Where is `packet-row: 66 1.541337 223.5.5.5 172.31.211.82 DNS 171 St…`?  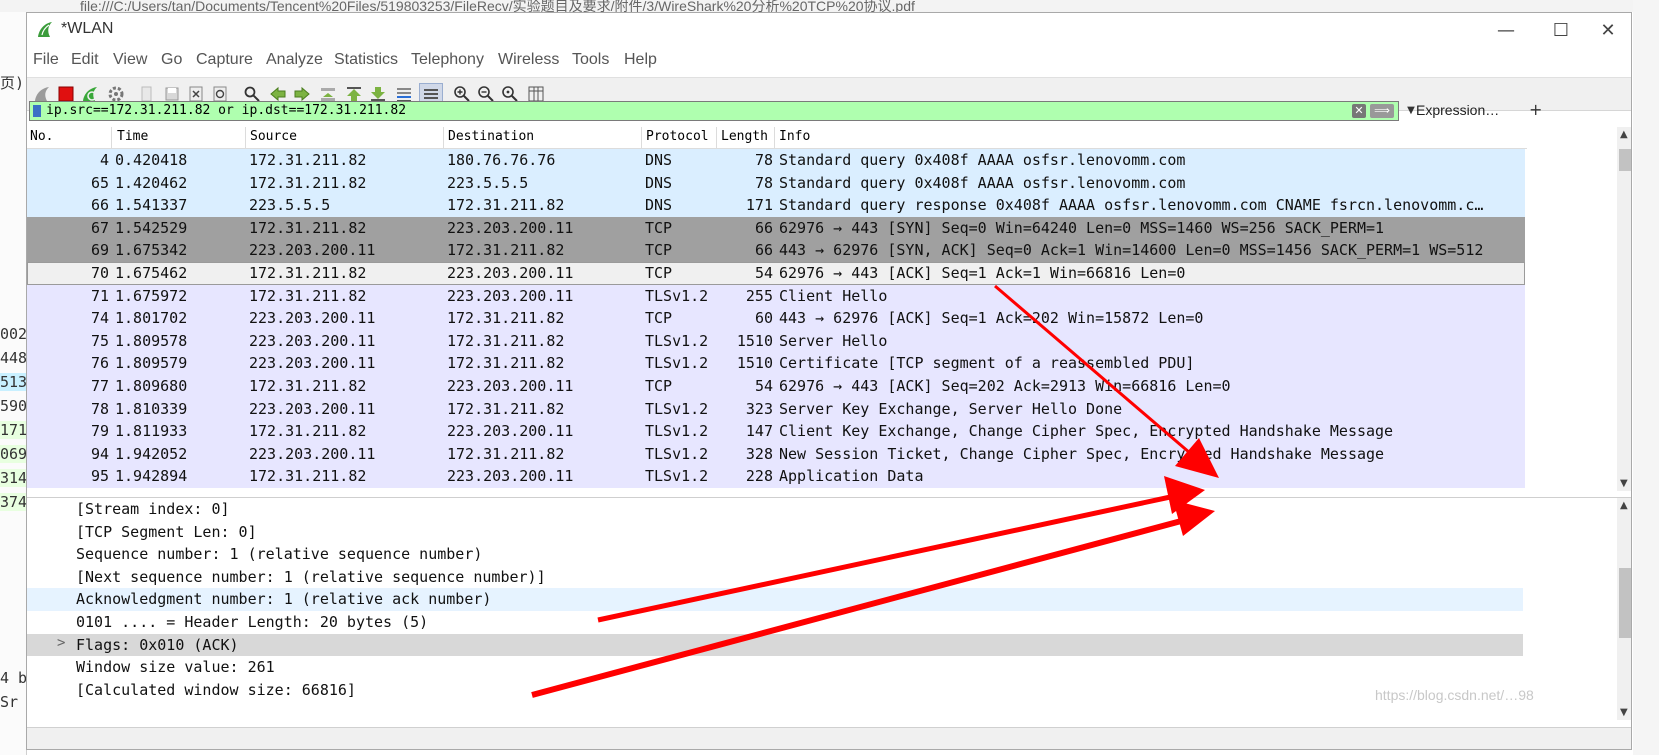
packet-row: 66 1.541337 223.5.5.5 172.31.211.82 DNS 171 St… is located at coordinates (776, 205).